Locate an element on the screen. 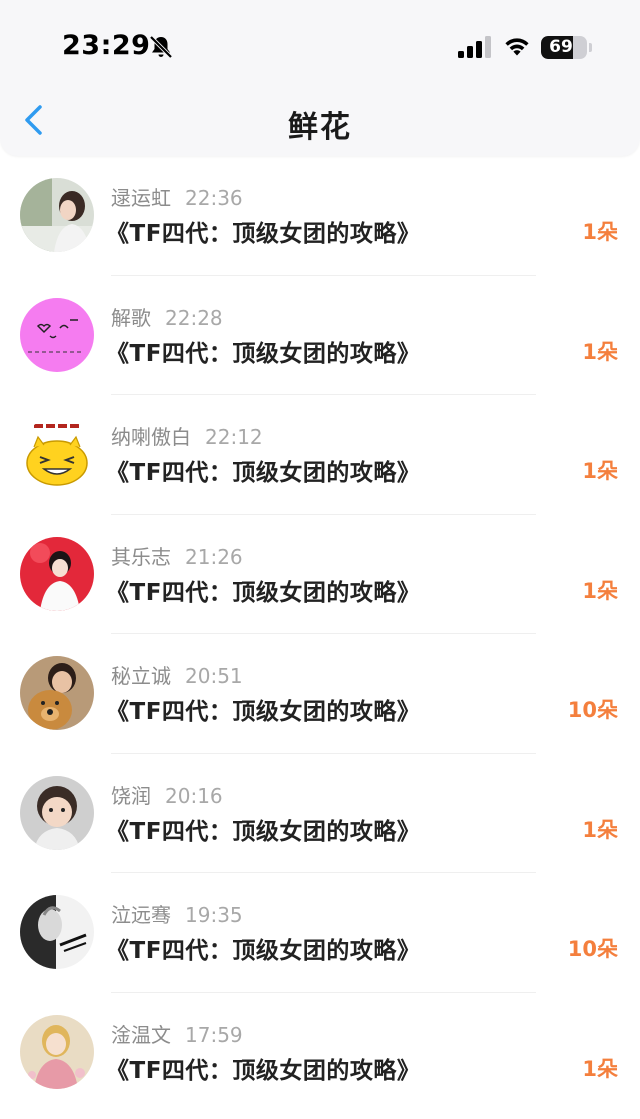  list-item: 泣远骞 19:35 《TF四代：顶级女团的攻略》 10朵 is located at coordinates (320, 933).